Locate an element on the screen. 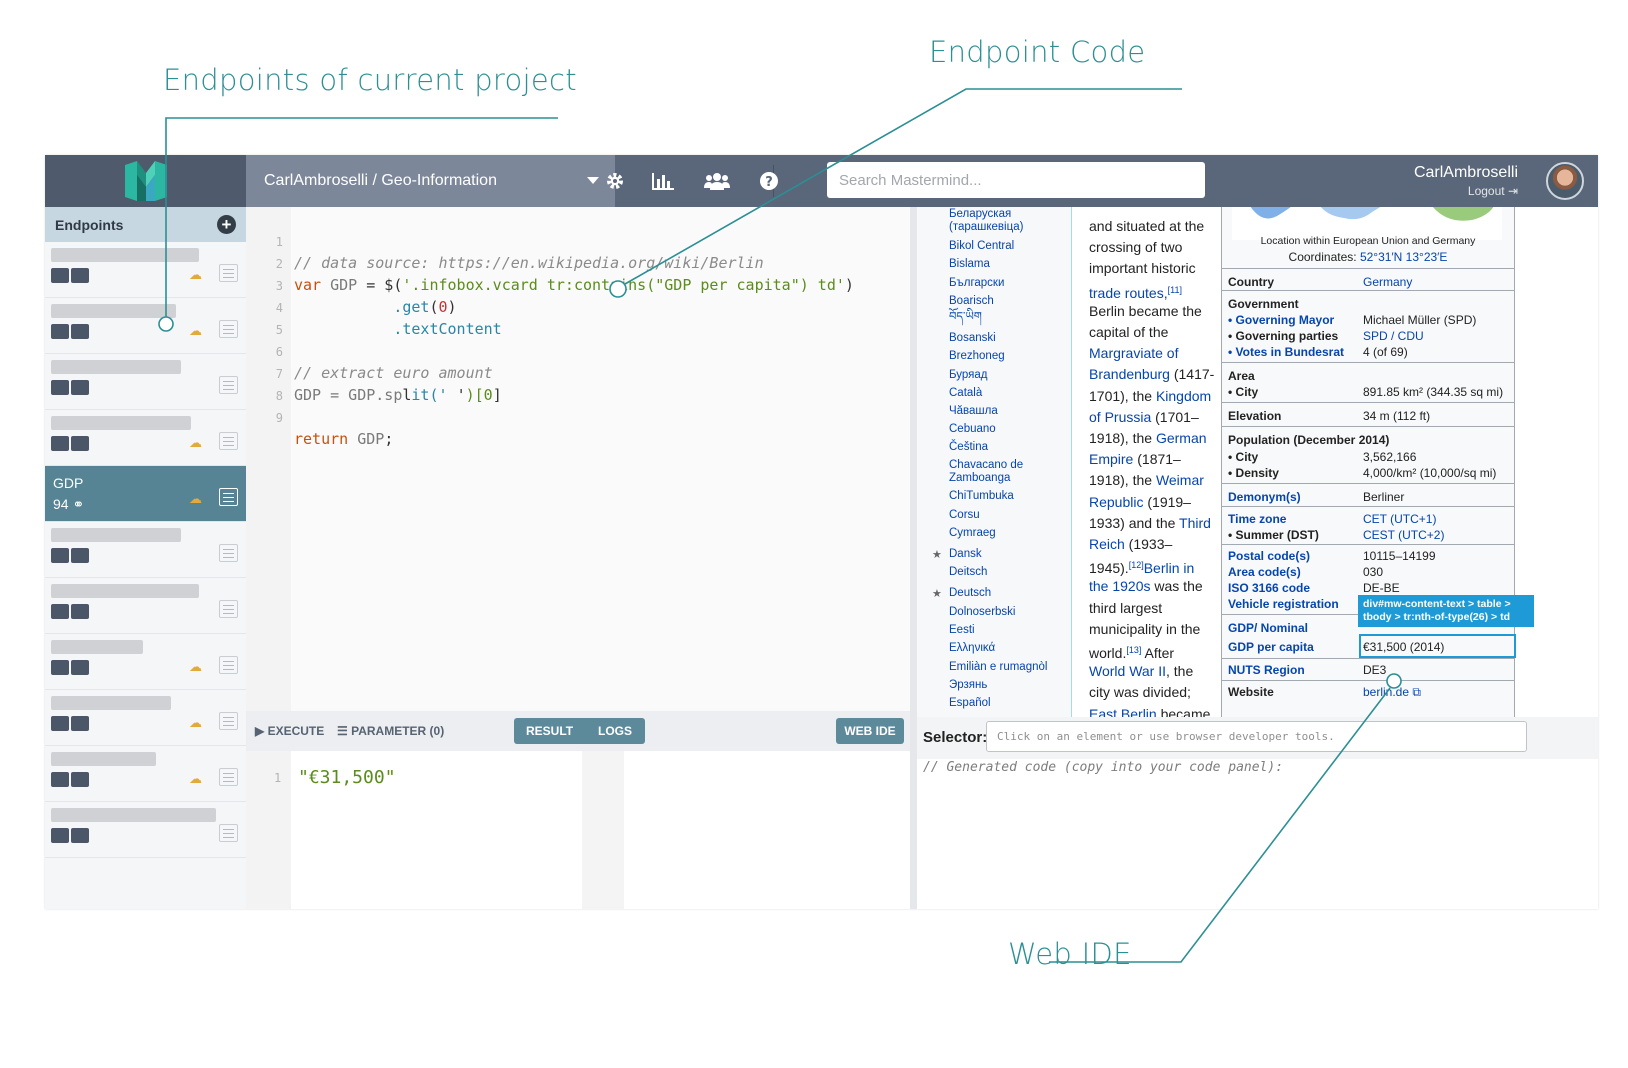  language-link: Буряад is located at coordinates (968, 375).